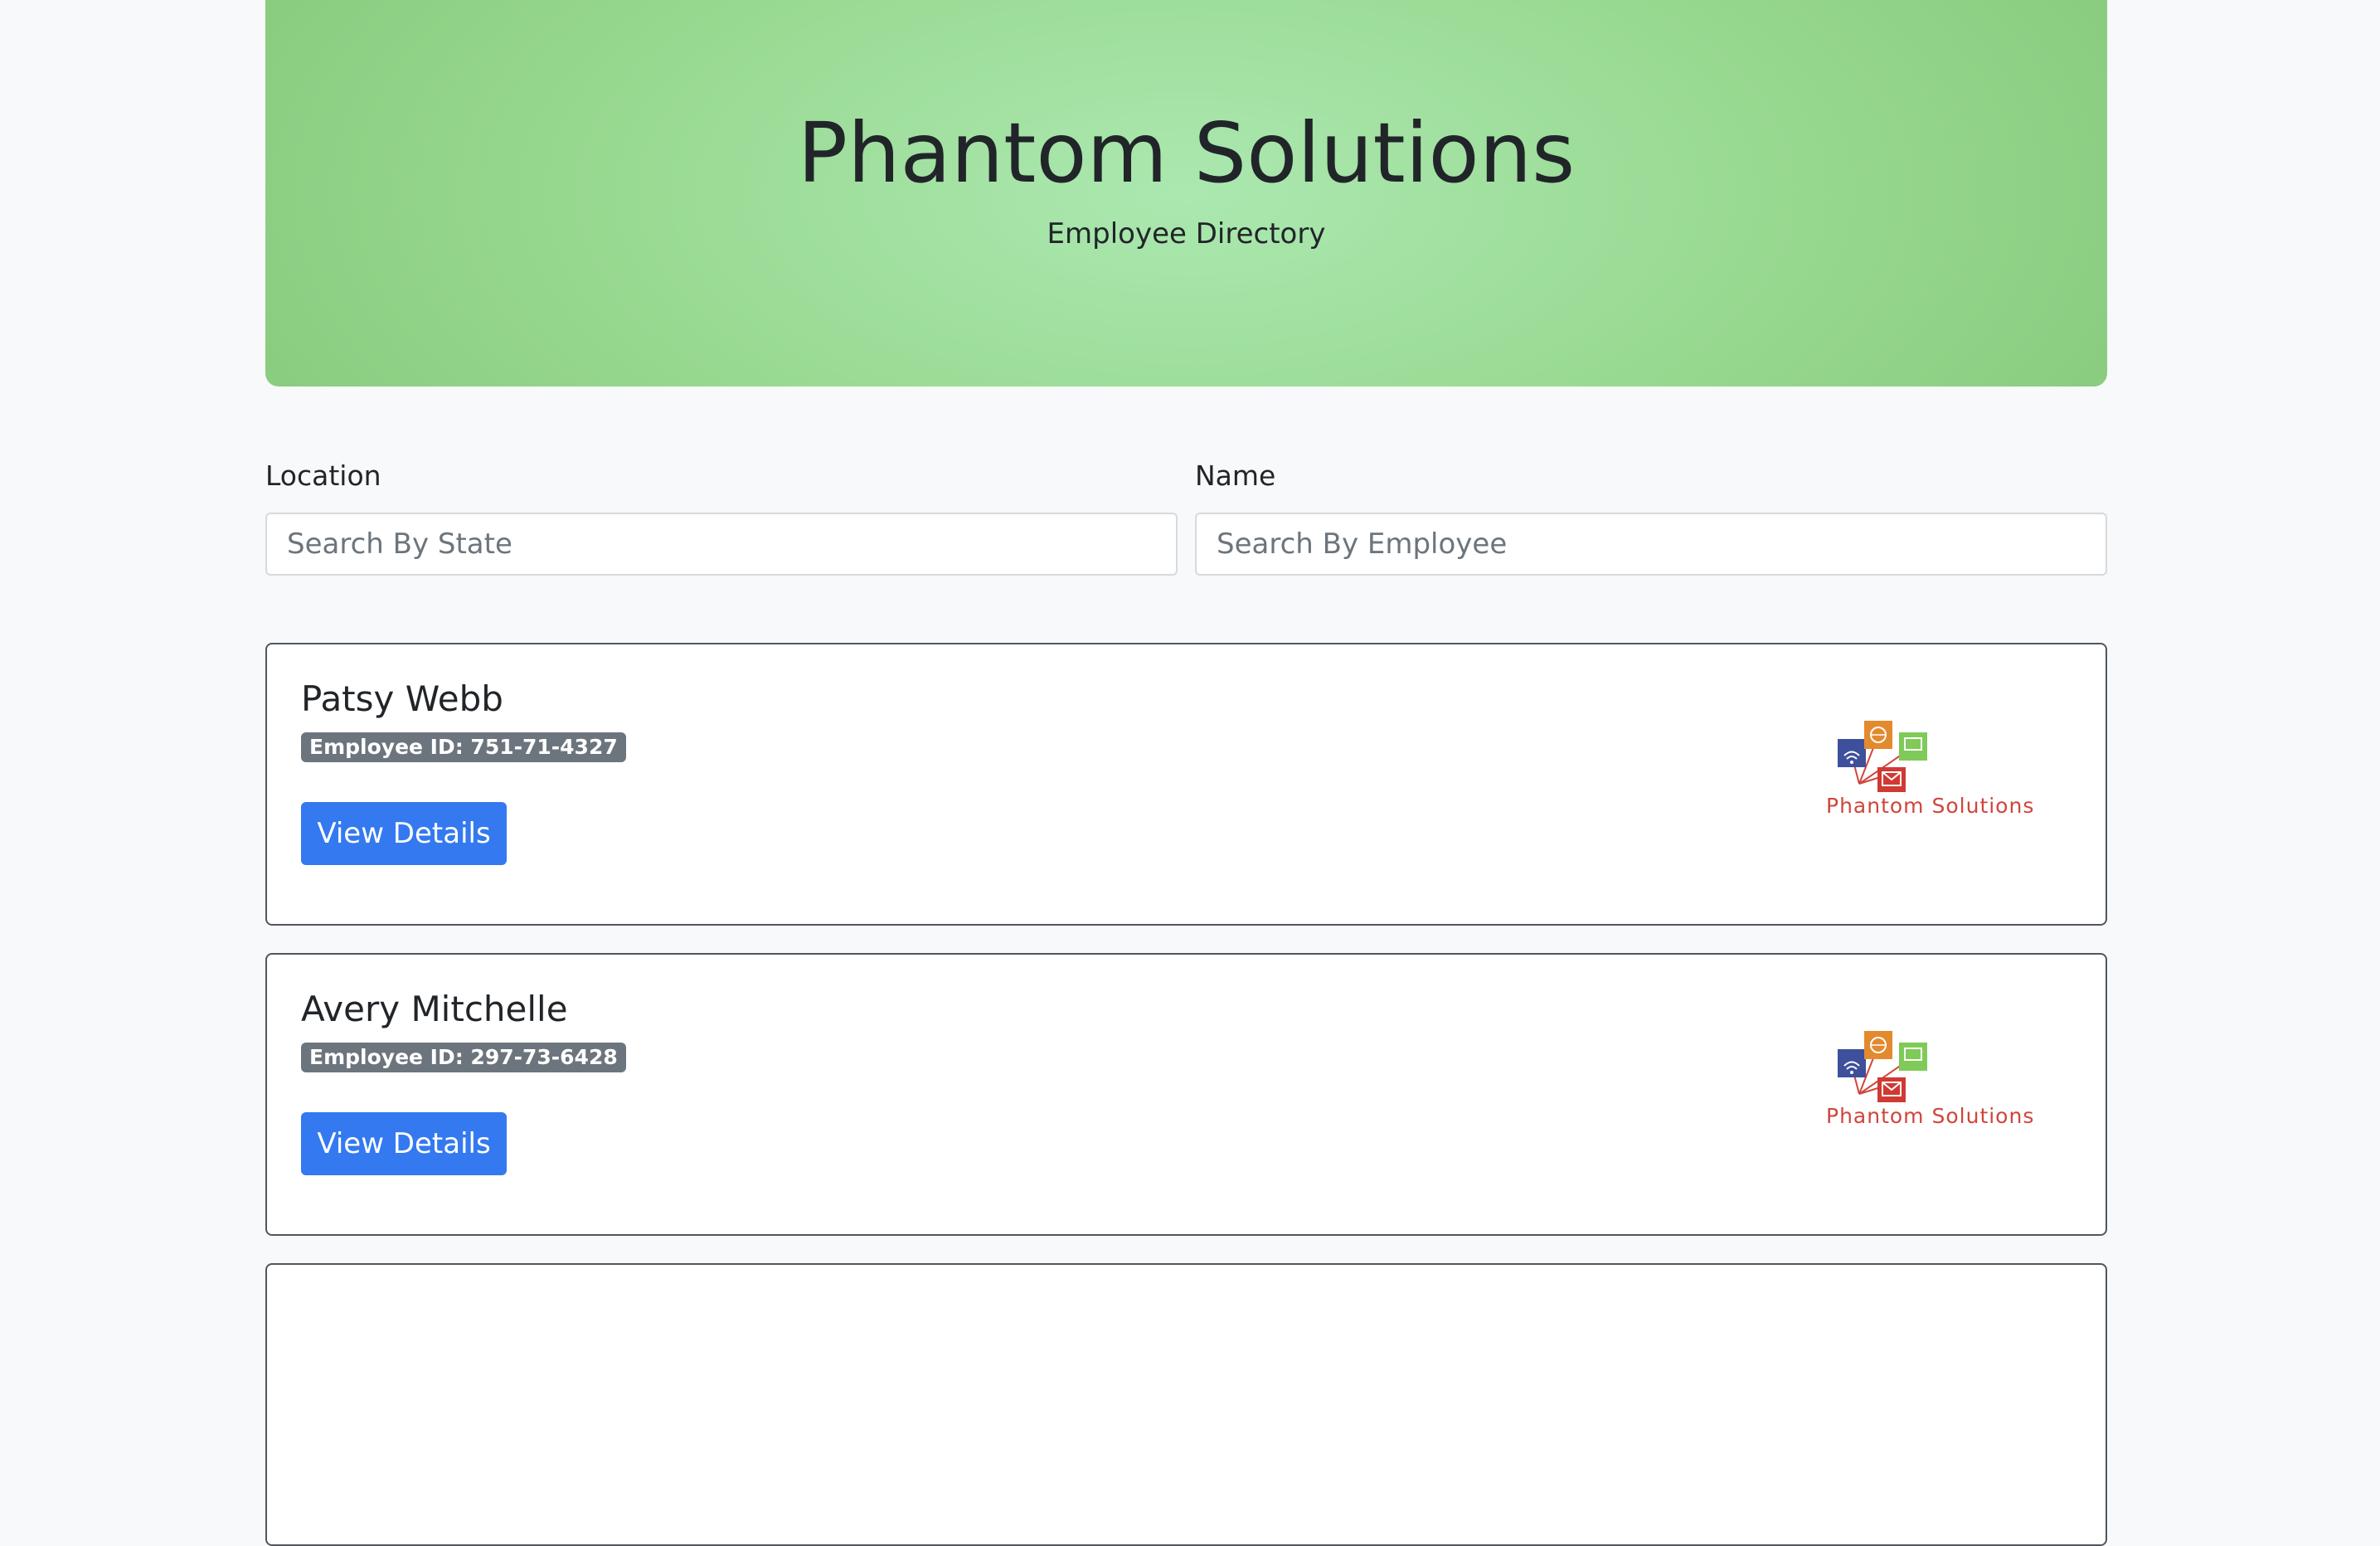 This screenshot has height=1546, width=2380. I want to click on employee-name: Avery Mitchelle, so click(434, 1009).